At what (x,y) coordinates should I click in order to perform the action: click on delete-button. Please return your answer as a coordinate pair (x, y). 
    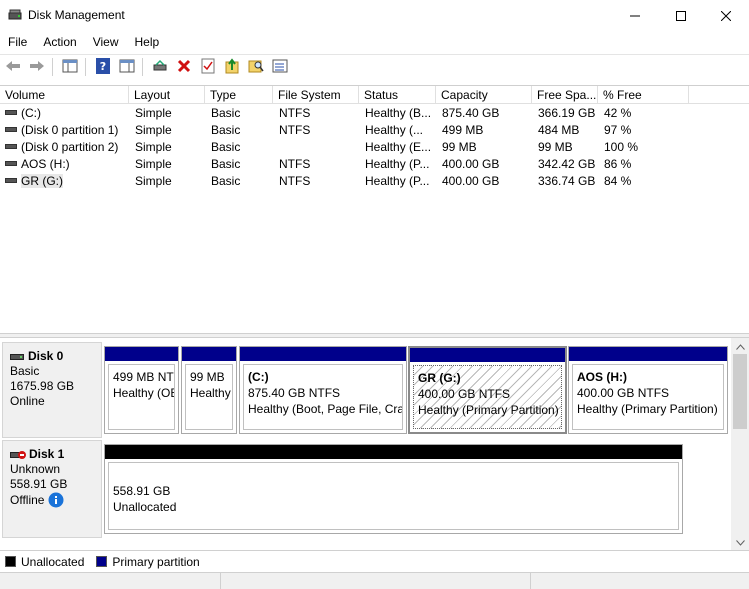
    Looking at the image, I should click on (184, 67).